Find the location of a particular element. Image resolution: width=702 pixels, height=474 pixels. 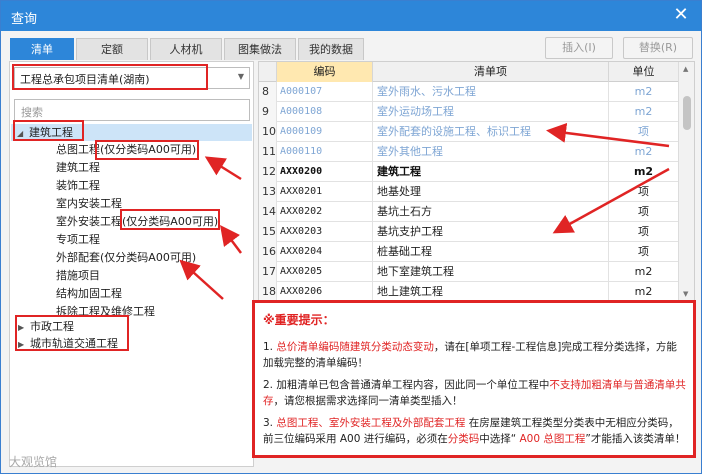

arrow-to-outdoor is located at coordinates (231, 239).